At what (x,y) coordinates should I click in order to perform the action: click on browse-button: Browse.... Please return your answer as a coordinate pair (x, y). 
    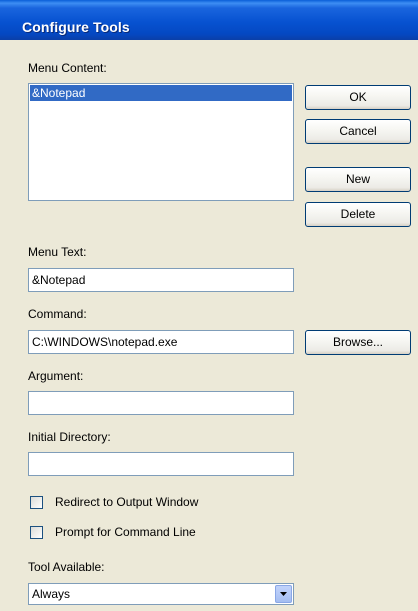
    Looking at the image, I should click on (358, 342).